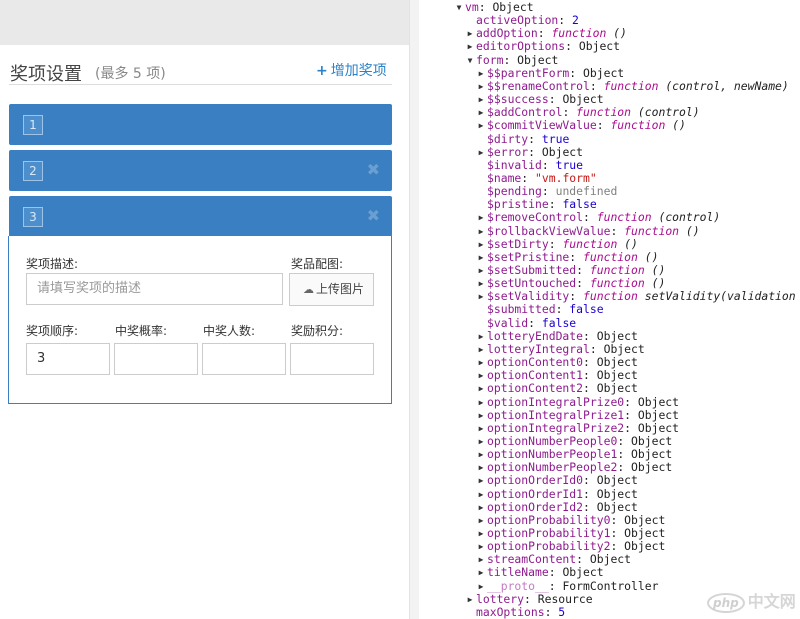  Describe the element at coordinates (609, 59) in the screenshot. I see `tree-row: ▼ form: Object` at that location.